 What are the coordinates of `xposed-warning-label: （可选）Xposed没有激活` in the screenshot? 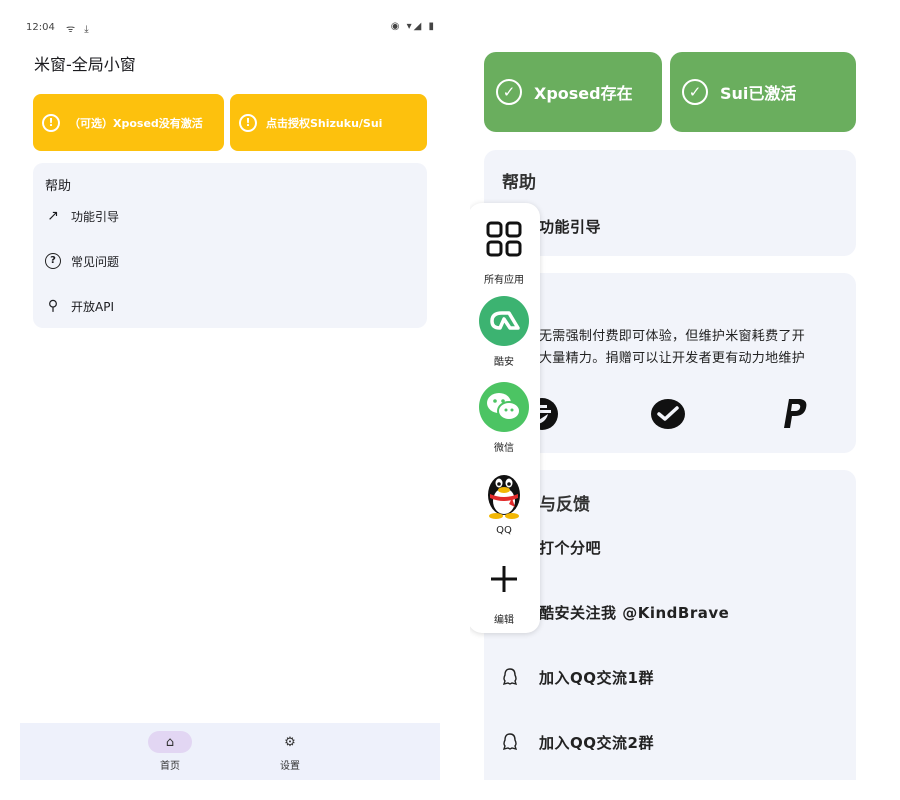 It's located at (136, 123).